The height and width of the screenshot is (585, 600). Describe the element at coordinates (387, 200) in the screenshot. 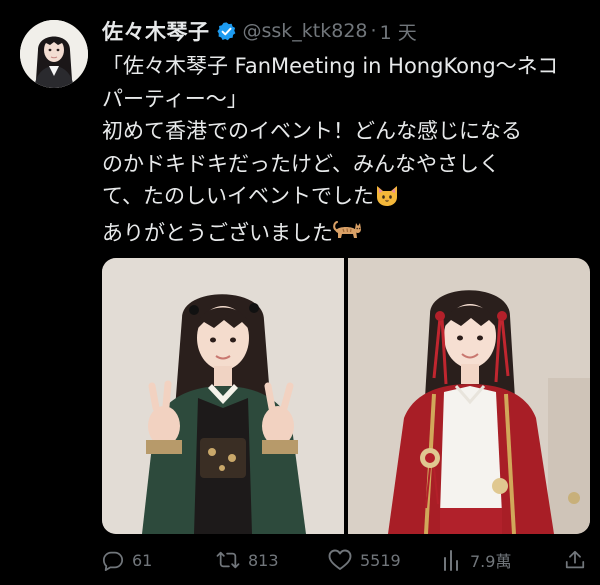

I see `cat-face-emoji` at that location.